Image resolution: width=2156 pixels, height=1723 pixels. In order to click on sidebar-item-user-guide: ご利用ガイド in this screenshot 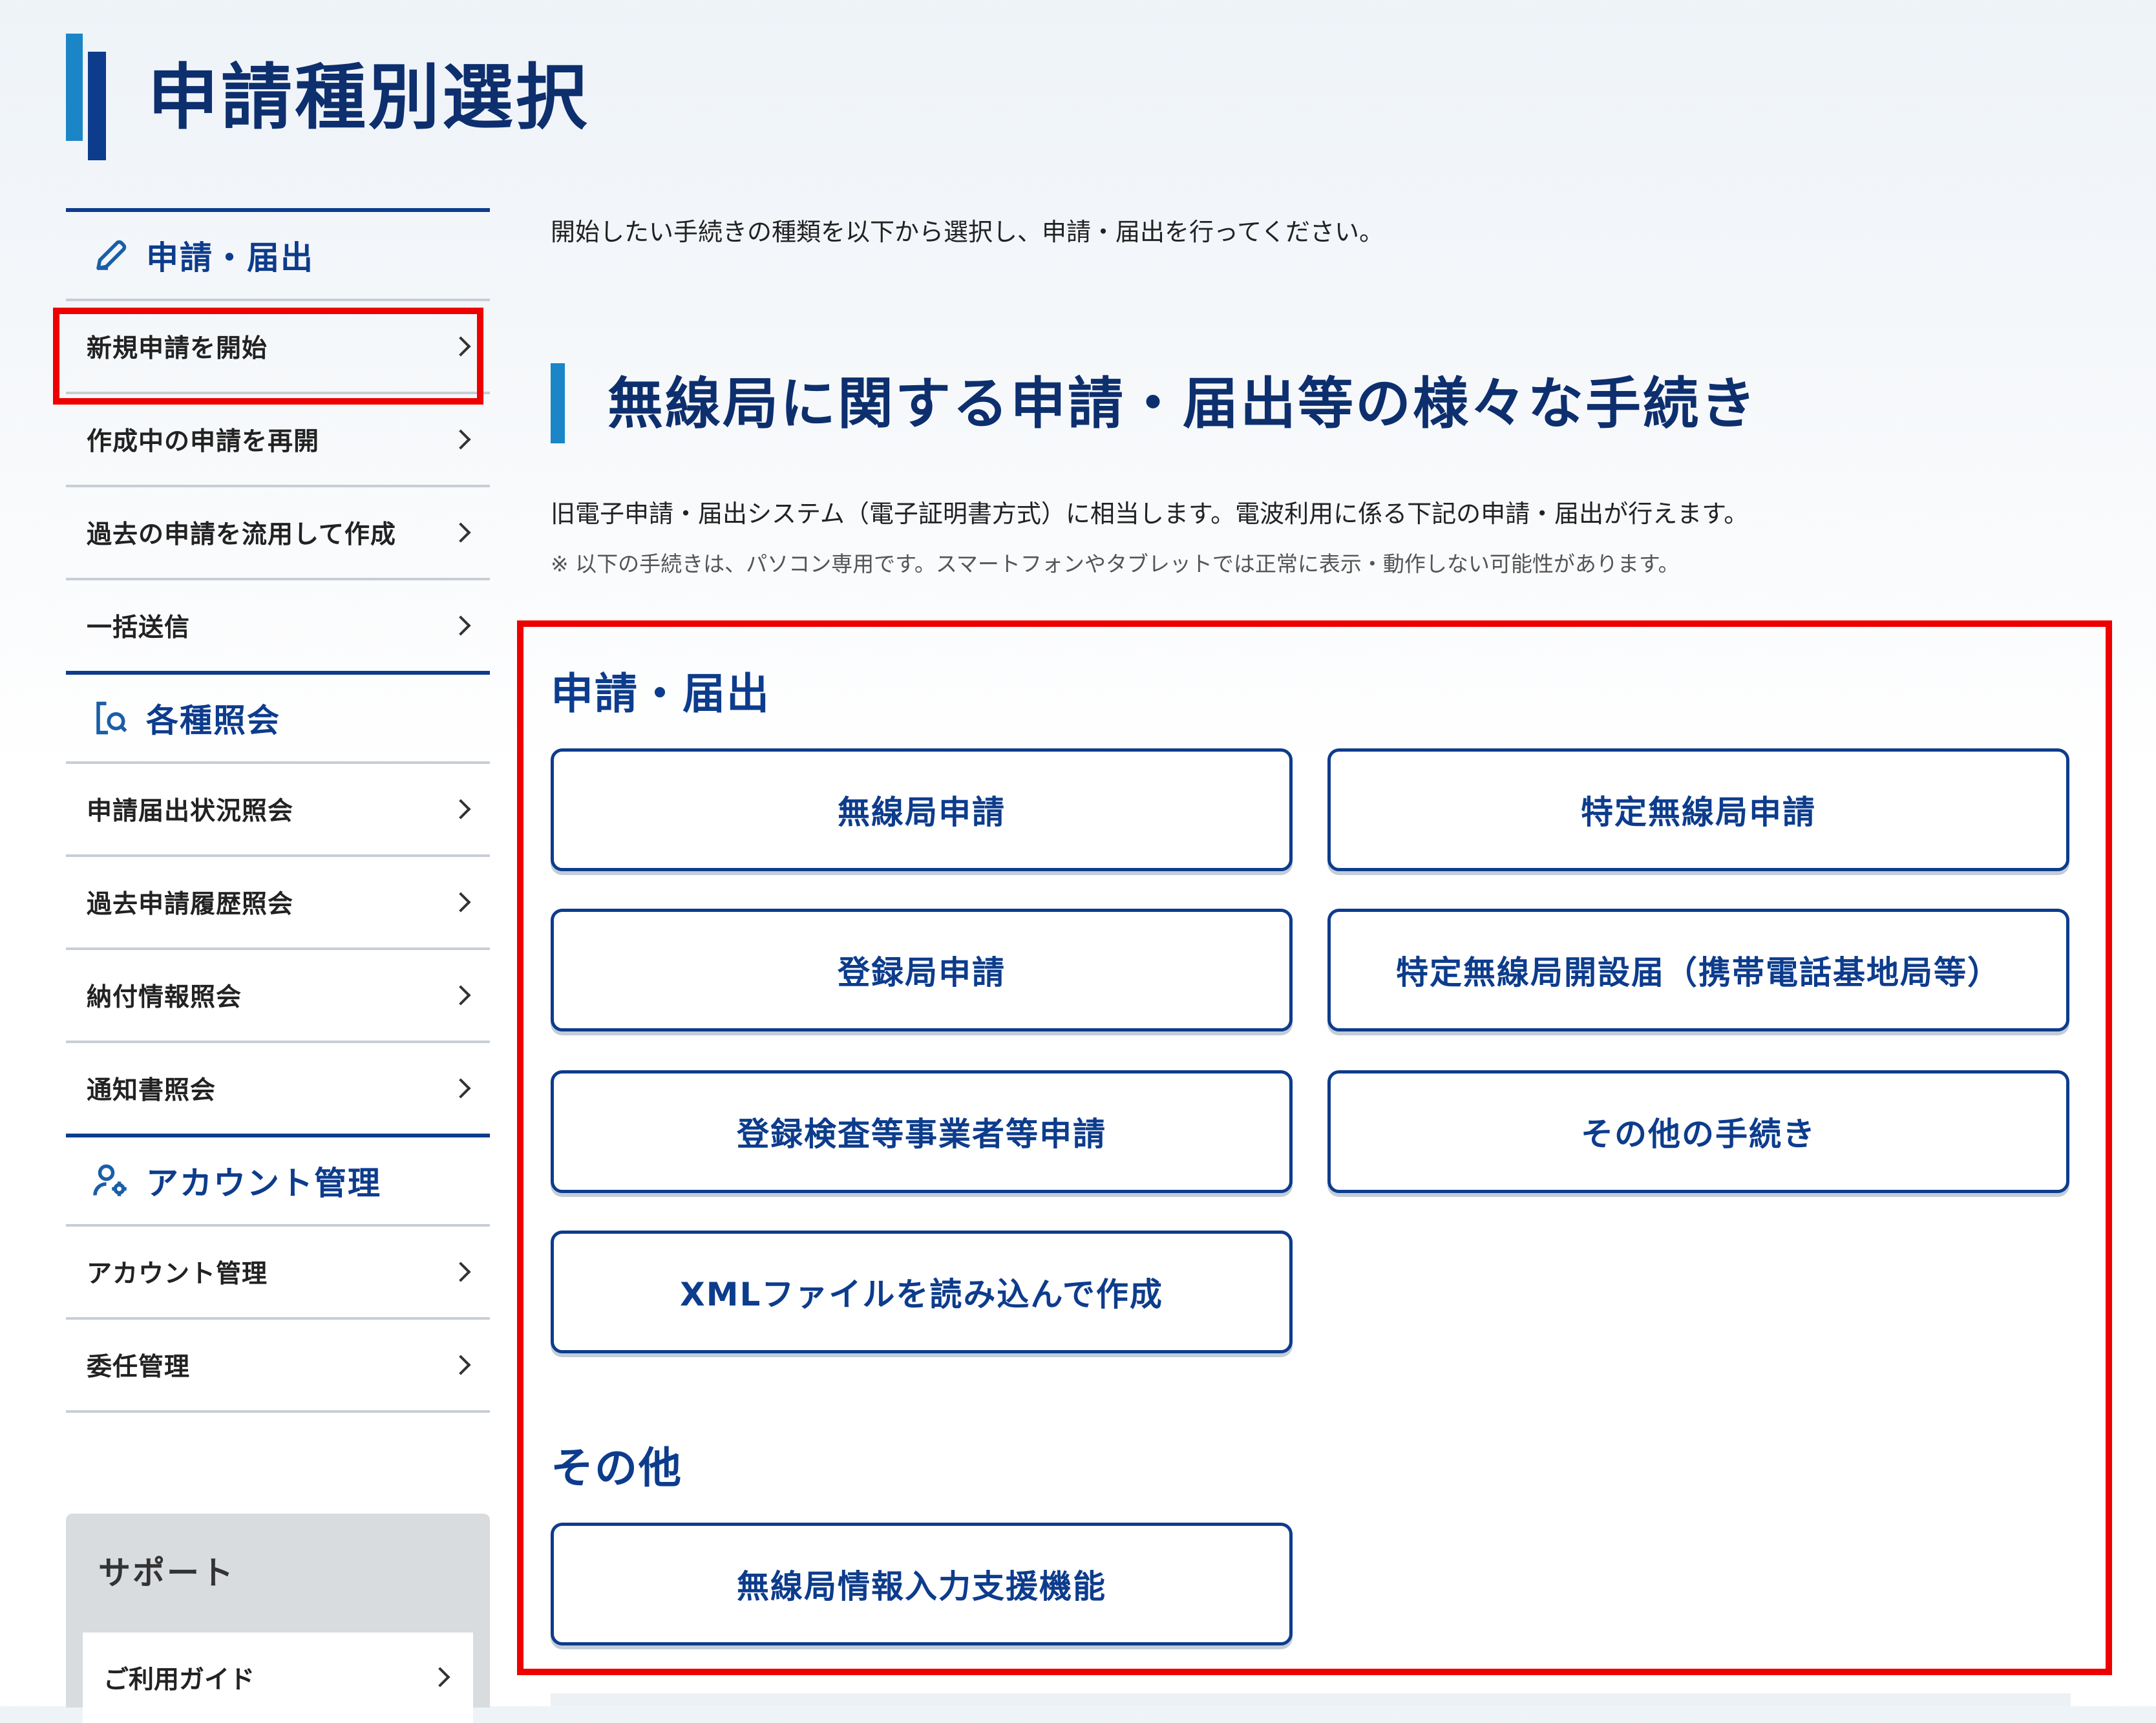, I will do `click(278, 1678)`.